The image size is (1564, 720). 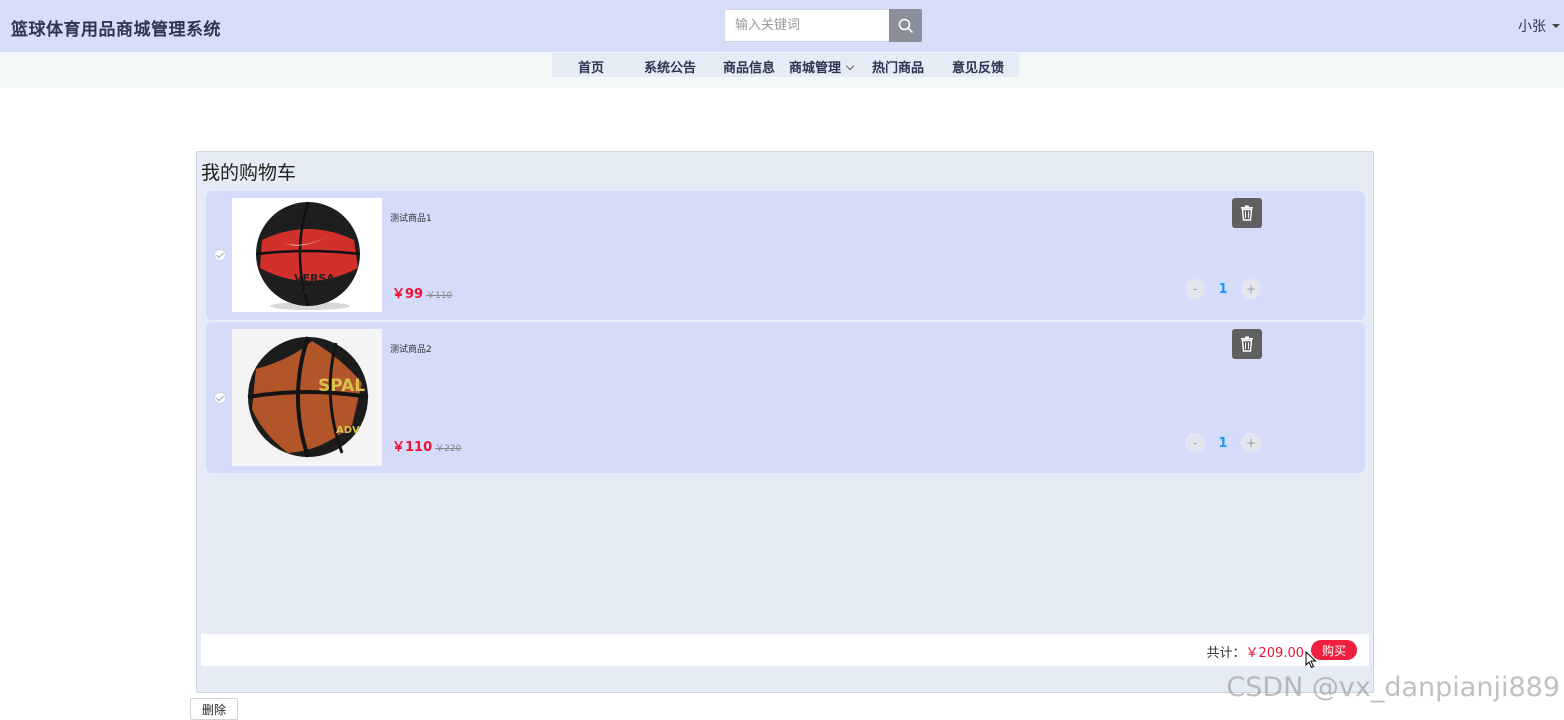 What do you see at coordinates (249, 173) in the screenshot?
I see `cart-title: 我的购物车` at bounding box center [249, 173].